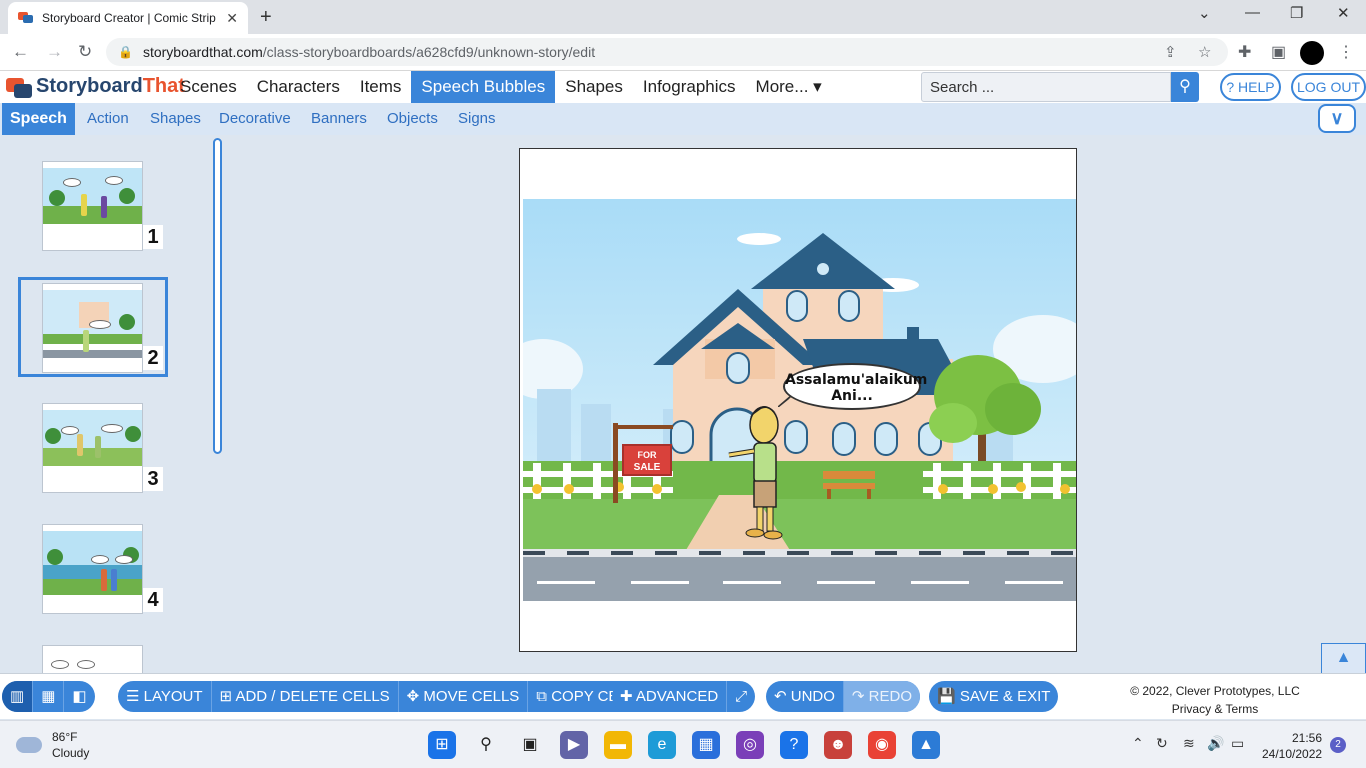 Image resolution: width=1366 pixels, height=768 pixels. I want to click on subtab-speech: Speech, so click(38, 119).